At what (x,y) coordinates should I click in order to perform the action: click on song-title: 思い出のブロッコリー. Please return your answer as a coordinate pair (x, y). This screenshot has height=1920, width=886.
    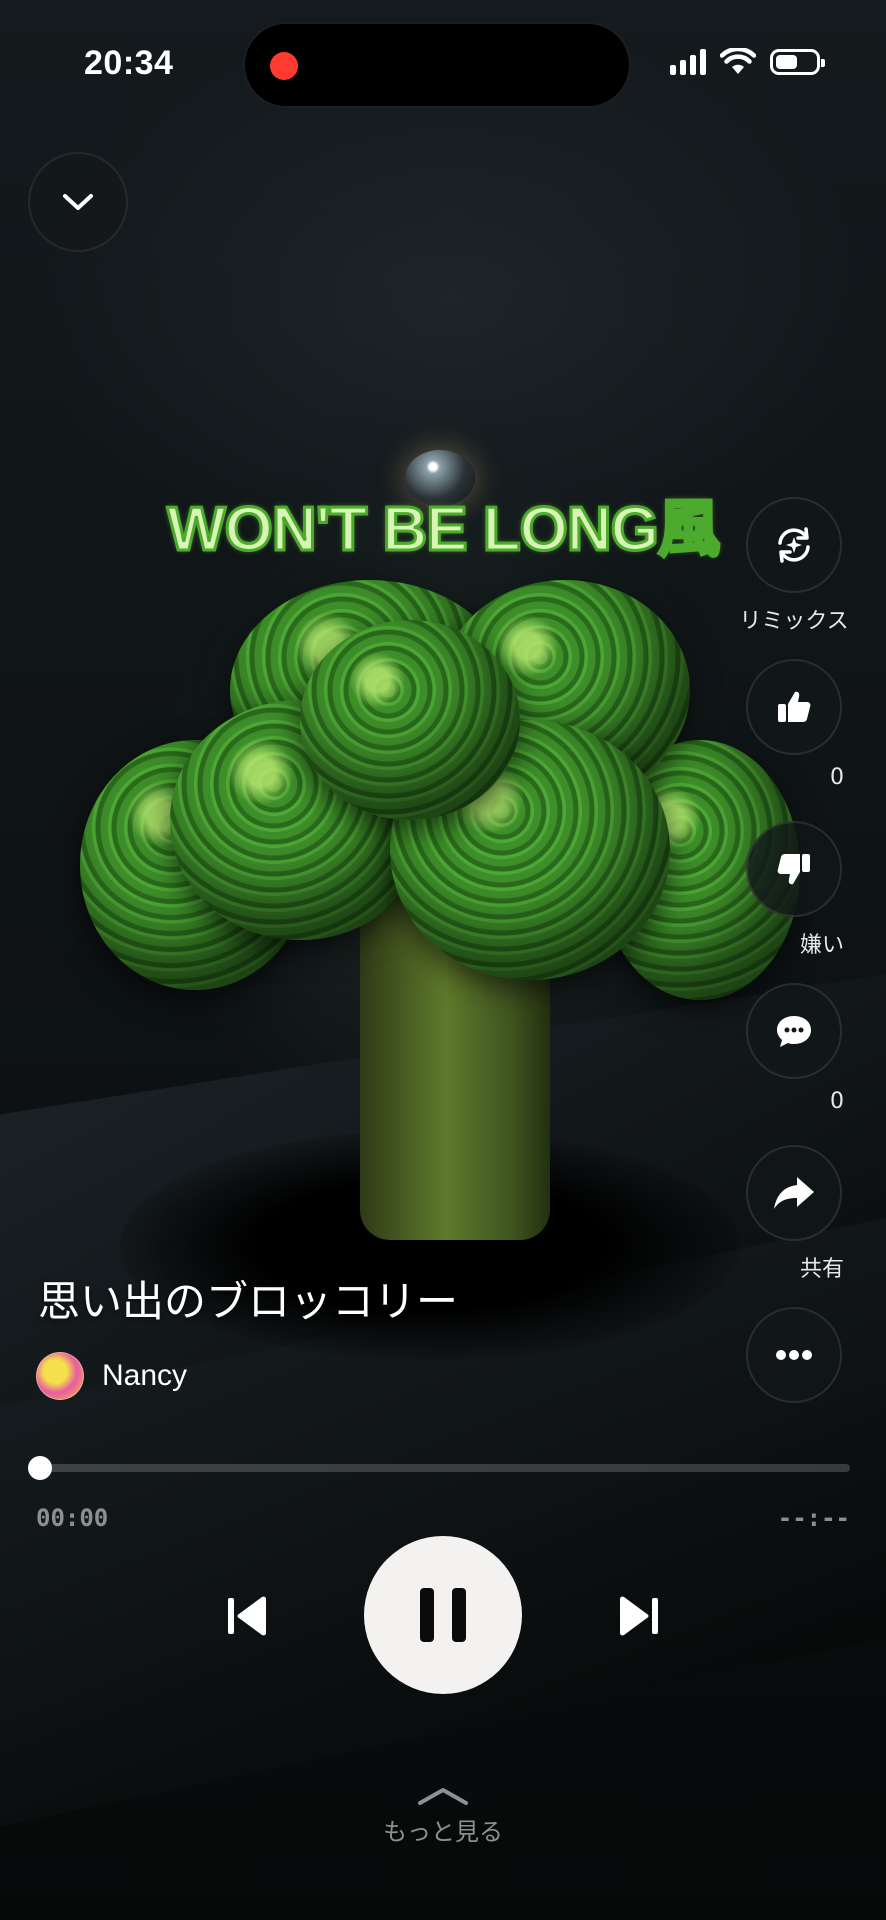
    Looking at the image, I should click on (248, 1301).